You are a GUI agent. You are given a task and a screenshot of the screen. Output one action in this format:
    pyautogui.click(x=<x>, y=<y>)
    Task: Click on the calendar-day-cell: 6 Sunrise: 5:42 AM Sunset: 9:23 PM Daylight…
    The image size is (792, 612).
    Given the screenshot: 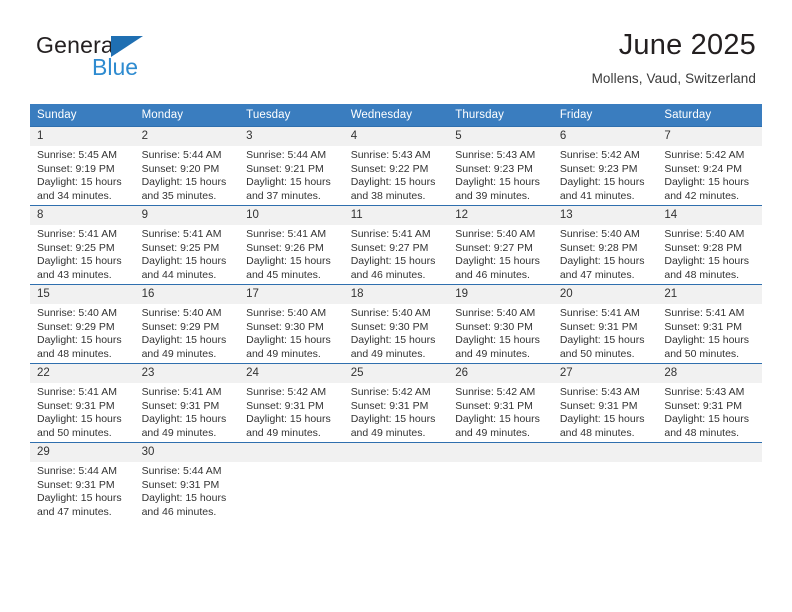 What is the action you would take?
    pyautogui.click(x=605, y=166)
    